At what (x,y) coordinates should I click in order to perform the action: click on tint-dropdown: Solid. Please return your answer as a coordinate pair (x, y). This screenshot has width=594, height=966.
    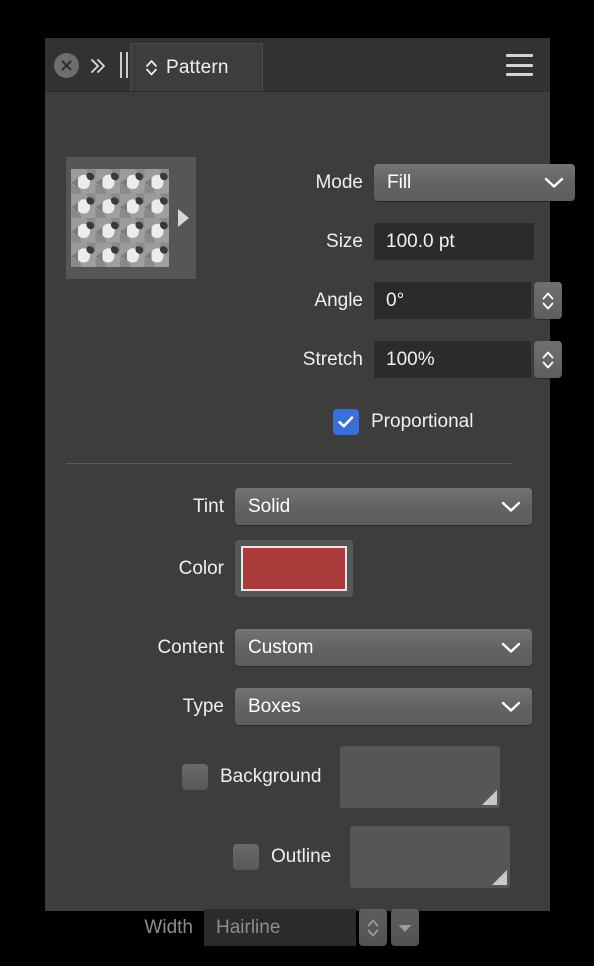
    Looking at the image, I should click on (383, 506).